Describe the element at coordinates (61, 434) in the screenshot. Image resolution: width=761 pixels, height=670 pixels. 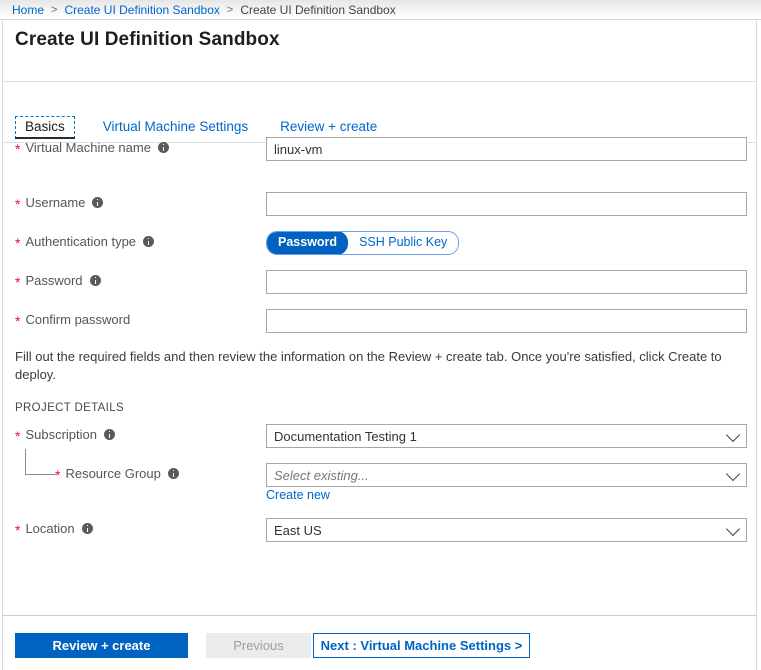
I see `label-text: Subscription` at that location.